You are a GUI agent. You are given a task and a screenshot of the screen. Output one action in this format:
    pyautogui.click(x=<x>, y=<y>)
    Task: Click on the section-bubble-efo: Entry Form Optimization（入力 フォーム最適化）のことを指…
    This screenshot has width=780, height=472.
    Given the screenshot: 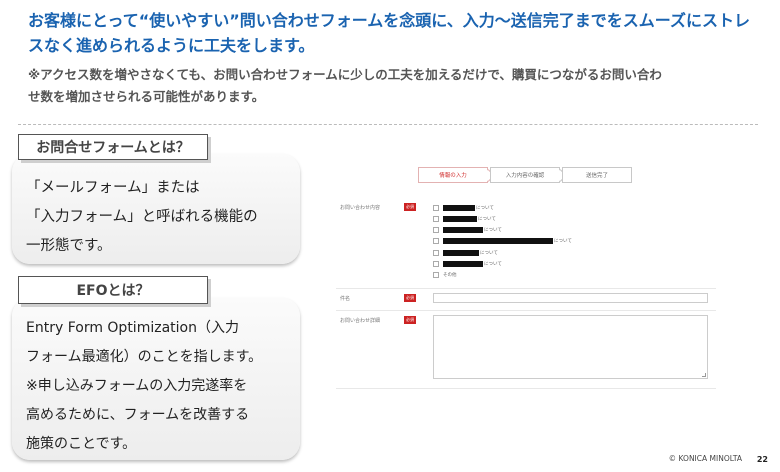 What is the action you would take?
    pyautogui.click(x=156, y=379)
    